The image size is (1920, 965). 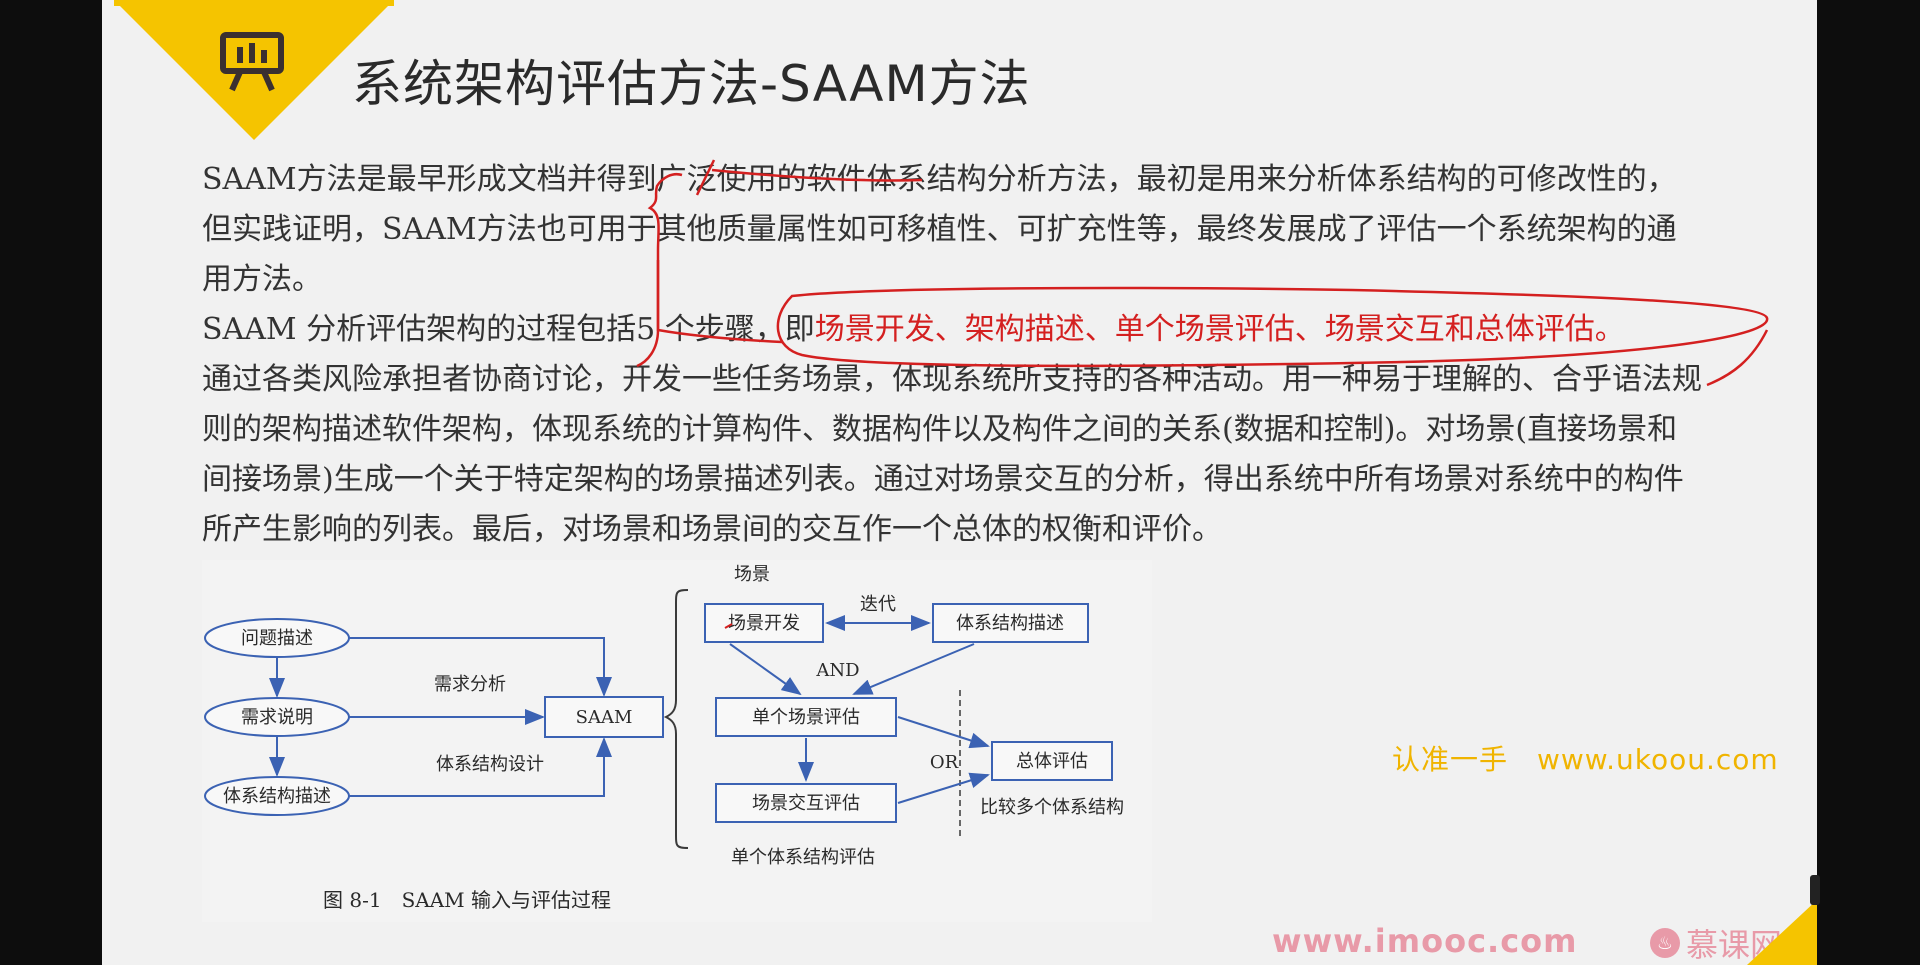 I want to click on node-saam-label: SAAM, so click(x=604, y=717).